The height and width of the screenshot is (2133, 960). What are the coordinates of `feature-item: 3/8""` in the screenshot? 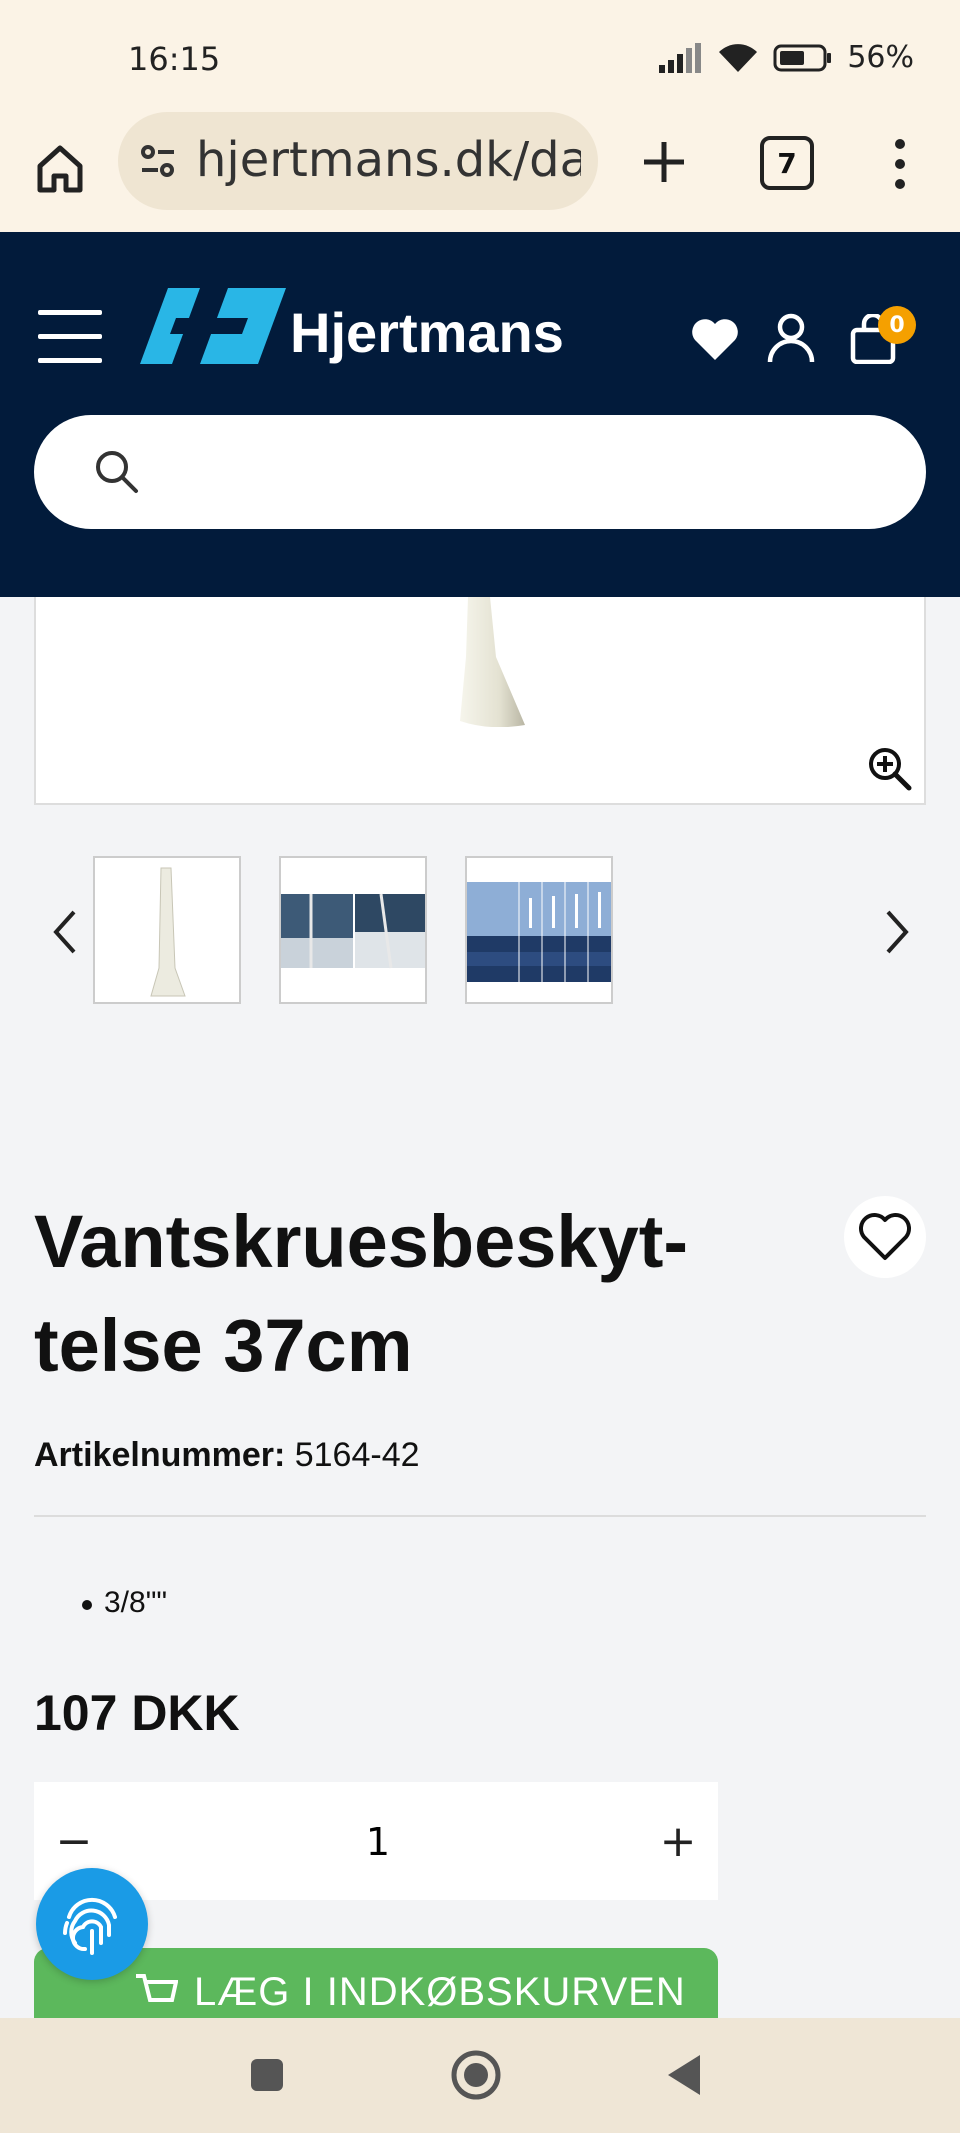 It's located at (124, 1602).